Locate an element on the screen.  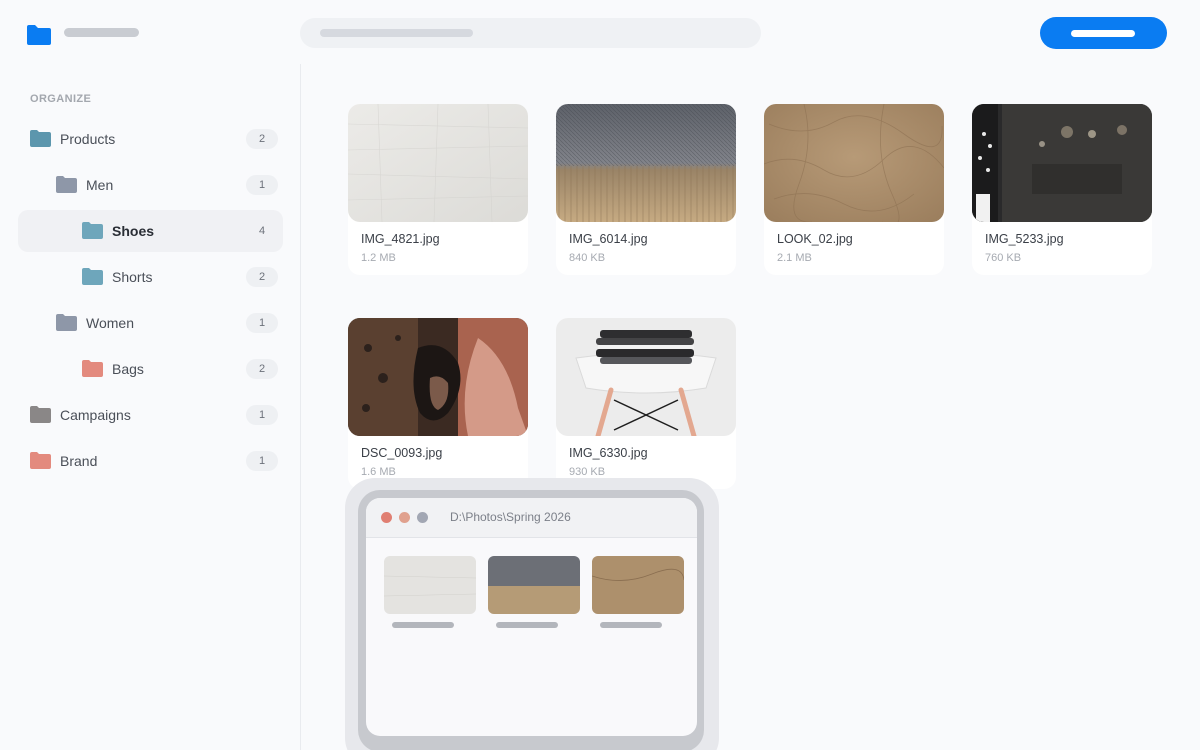
file-name: DSC_0093.jpg is located at coordinates (402, 453).